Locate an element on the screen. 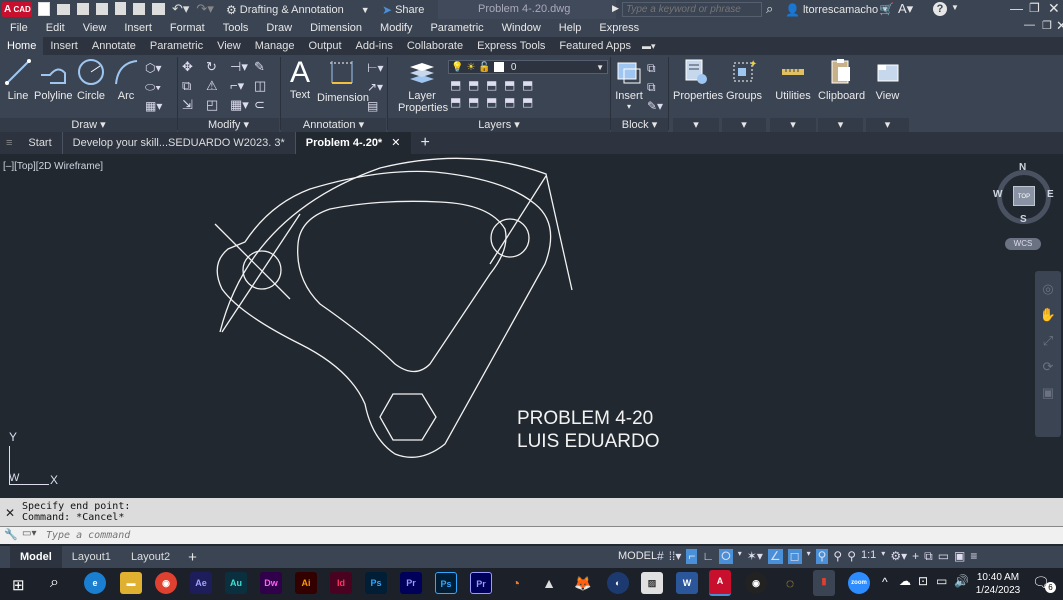  new-tab-icon: + is located at coordinates (425, 143).